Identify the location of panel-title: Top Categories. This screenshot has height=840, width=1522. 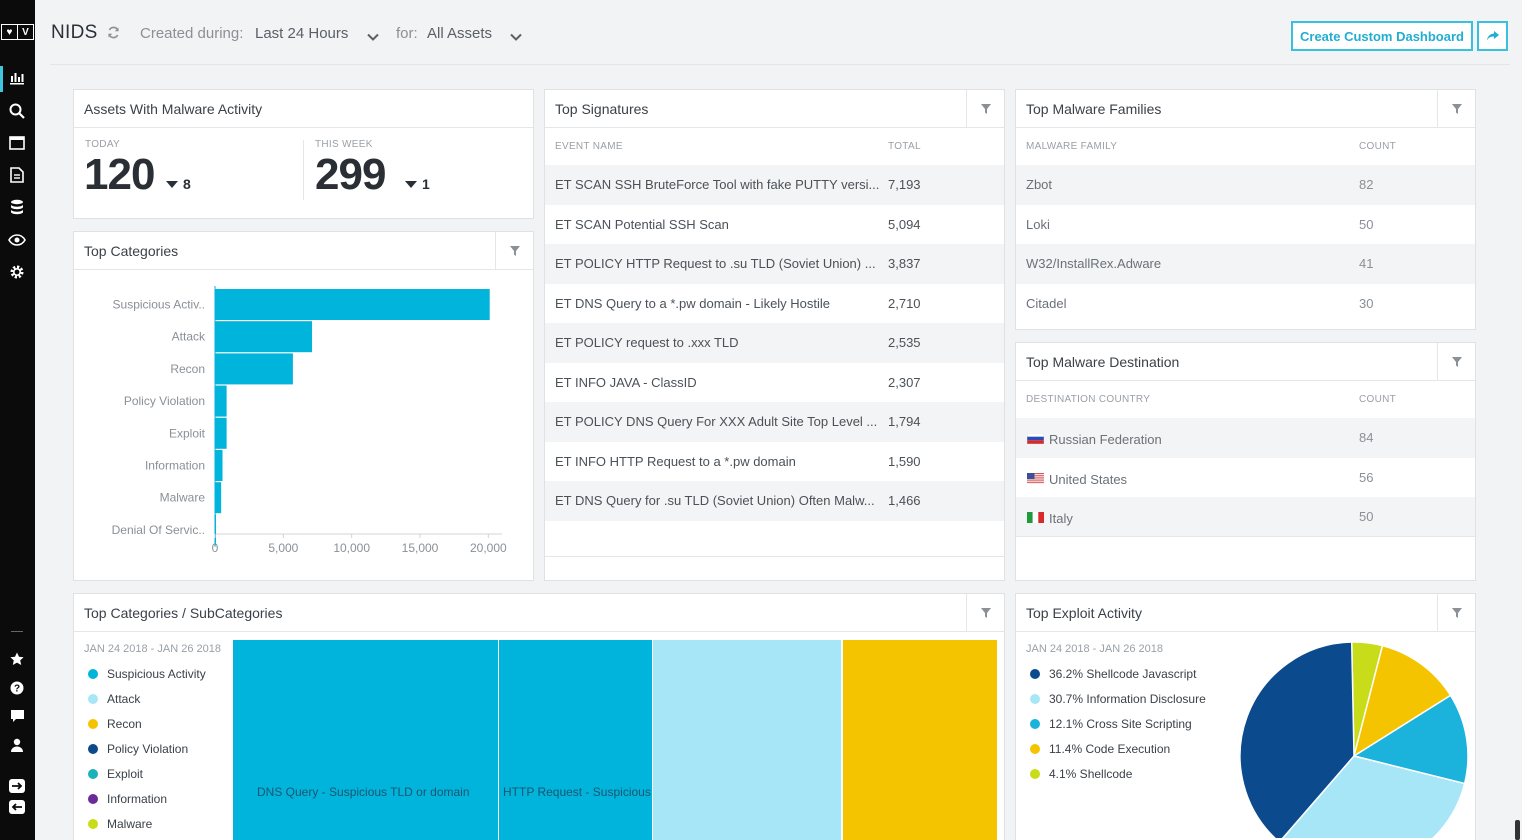
(131, 251).